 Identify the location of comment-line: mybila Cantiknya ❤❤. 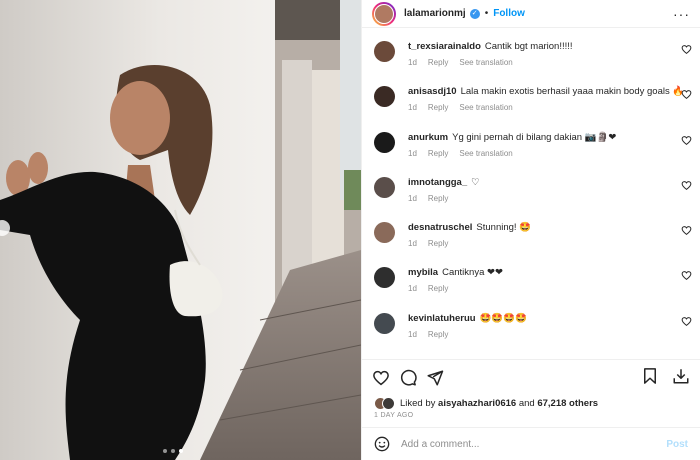
(548, 272).